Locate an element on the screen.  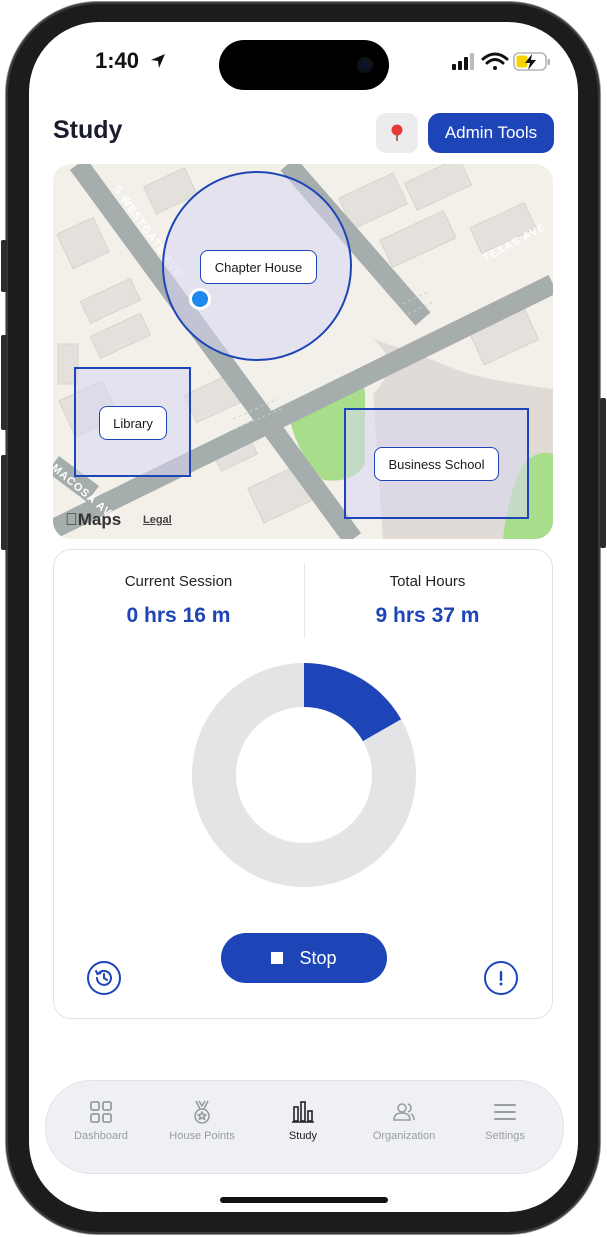
current-session-value: 0 hrs 16 m is located at coordinates (178, 615).